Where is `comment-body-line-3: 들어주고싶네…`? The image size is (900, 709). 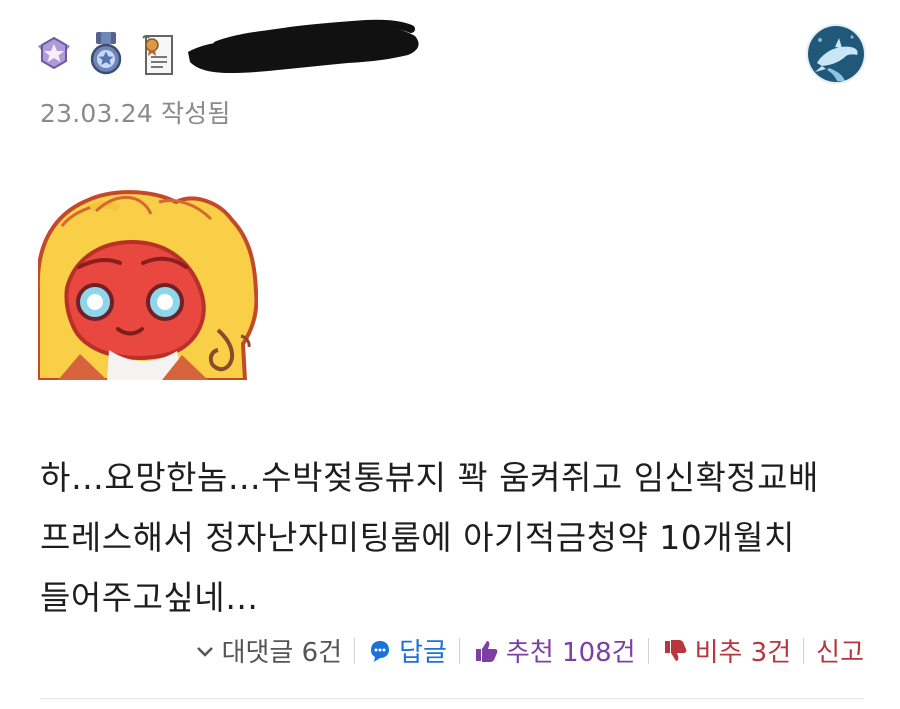 comment-body-line-3: 들어주고싶네… is located at coordinates (149, 597).